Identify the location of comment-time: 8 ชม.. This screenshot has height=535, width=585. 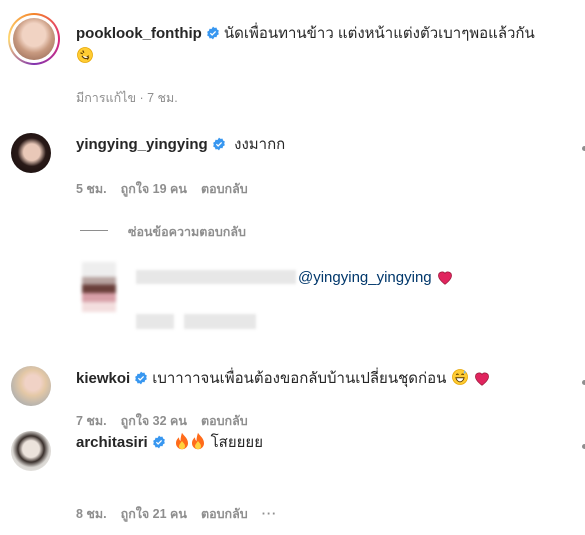
(91, 514).